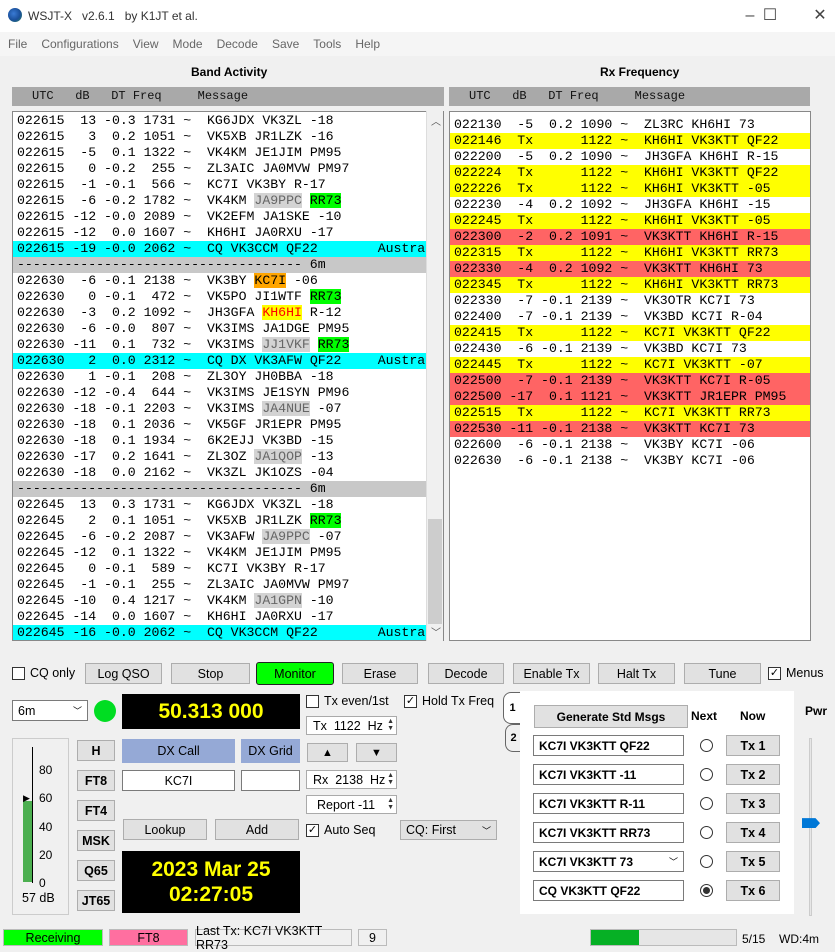  Describe the element at coordinates (630, 157) in the screenshot. I see `decode-row: 022200 -5 0.2 1090 ~ JH3GFA KH6HI R-15` at that location.